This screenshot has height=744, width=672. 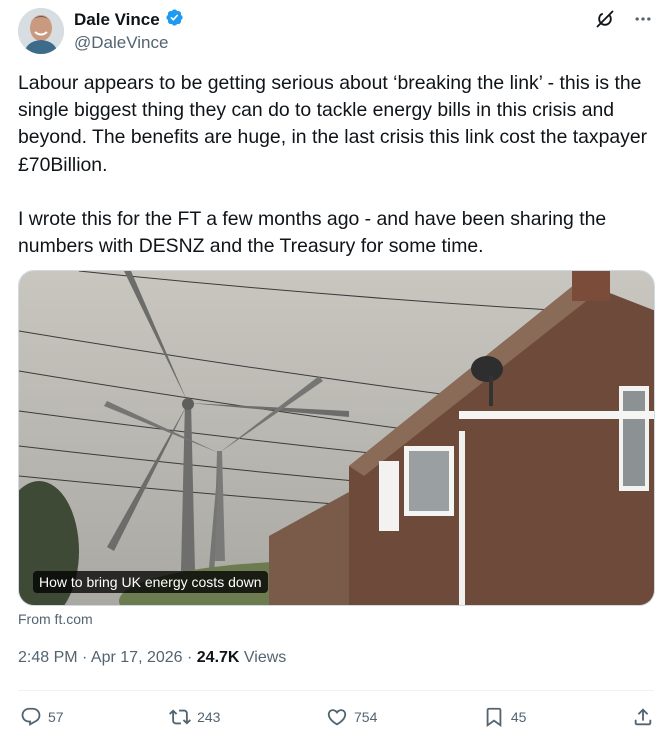 I want to click on verified-badge-icon, so click(x=174, y=20).